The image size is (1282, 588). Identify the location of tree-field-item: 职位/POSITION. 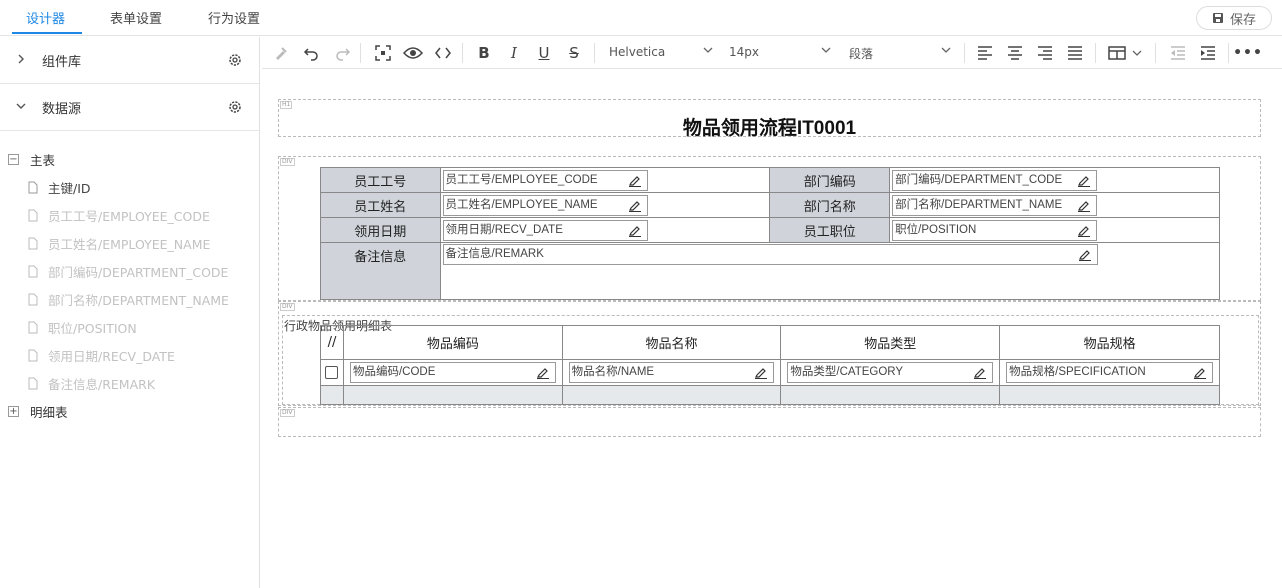
(129, 327).